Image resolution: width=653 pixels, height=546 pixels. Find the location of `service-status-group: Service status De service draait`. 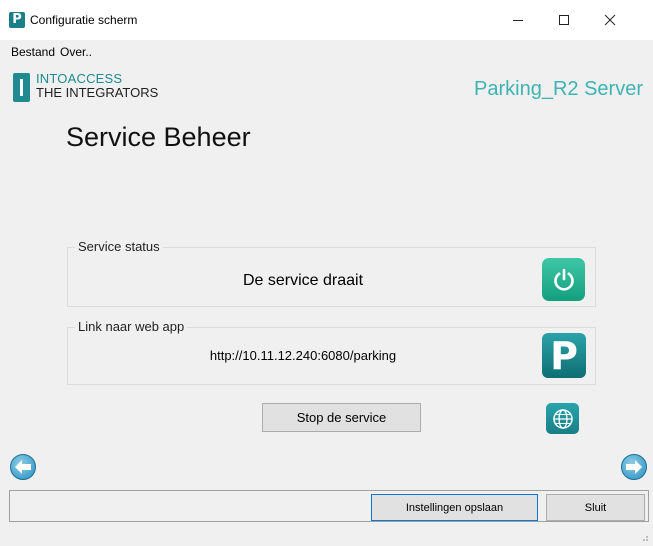

service-status-group: Service status De service draait is located at coordinates (331, 273).